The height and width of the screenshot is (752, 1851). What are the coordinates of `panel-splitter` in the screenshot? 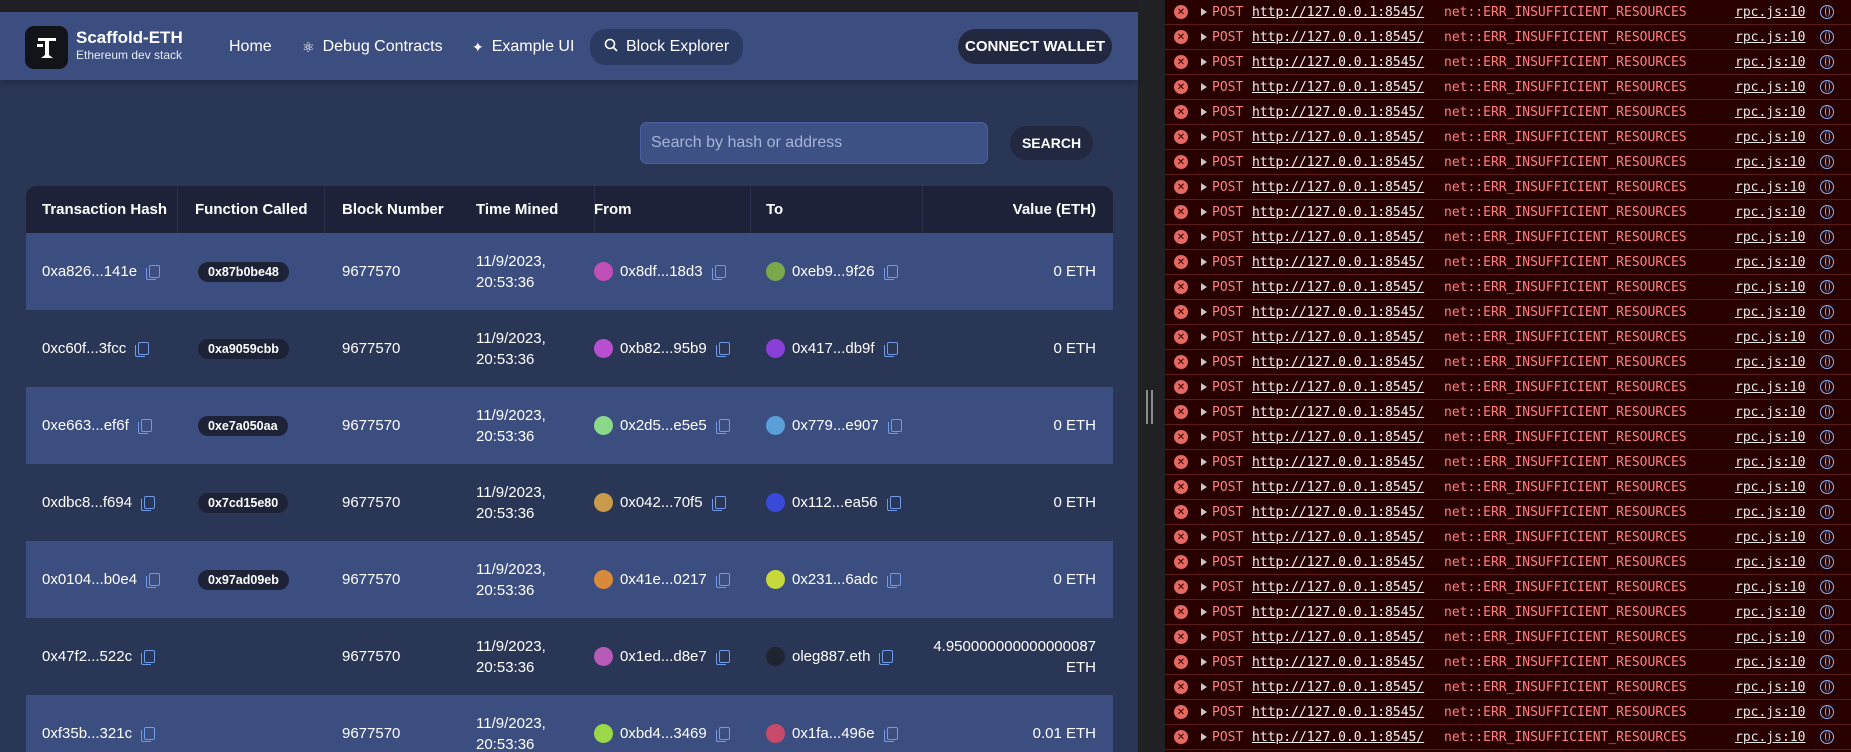 It's located at (1151, 376).